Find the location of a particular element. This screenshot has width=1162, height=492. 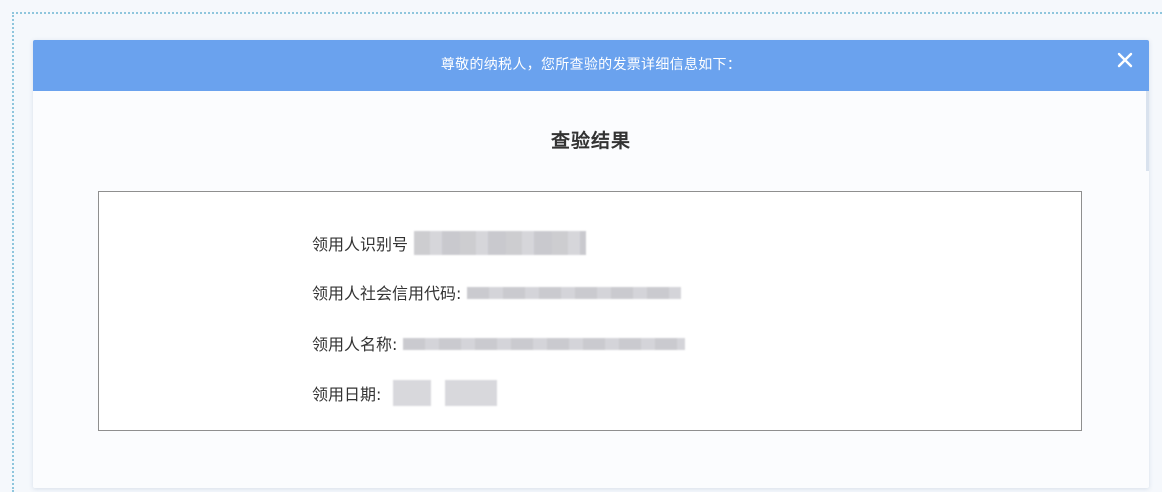

field-row-date: 领用日期: is located at coordinates (405, 393).